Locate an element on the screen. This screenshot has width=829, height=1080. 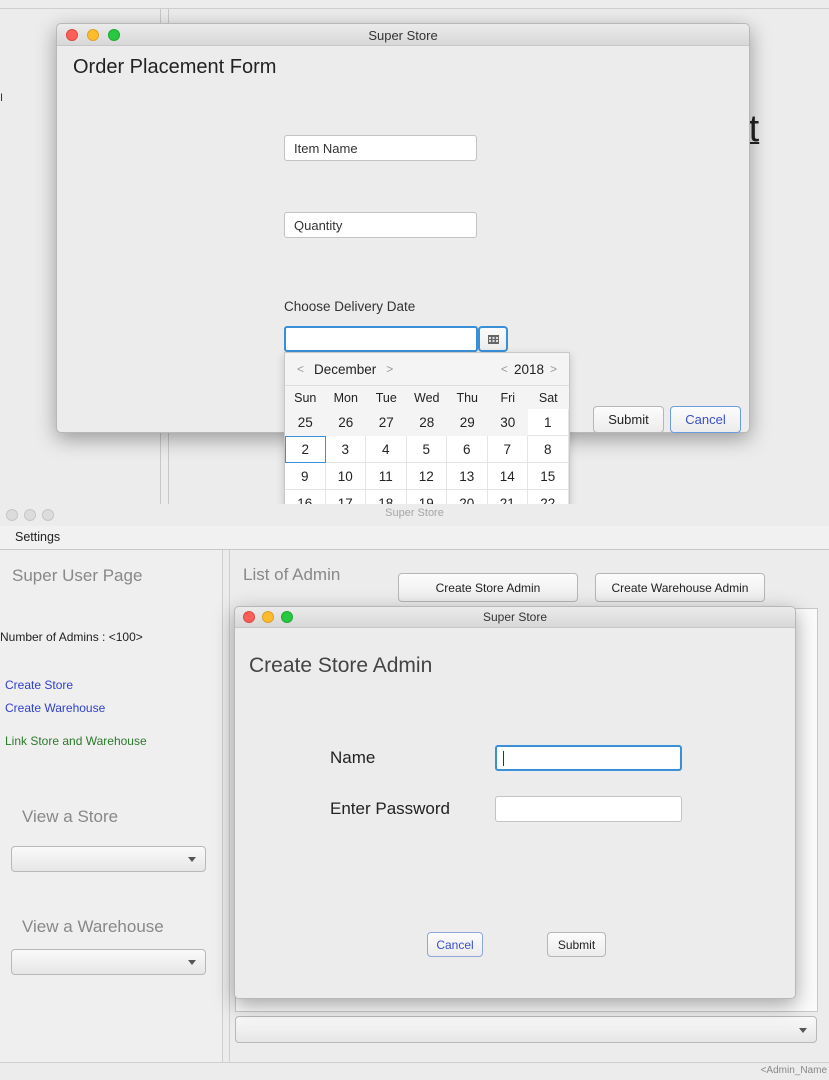
order-window-titlebar: Super Store is located at coordinates (403, 35).